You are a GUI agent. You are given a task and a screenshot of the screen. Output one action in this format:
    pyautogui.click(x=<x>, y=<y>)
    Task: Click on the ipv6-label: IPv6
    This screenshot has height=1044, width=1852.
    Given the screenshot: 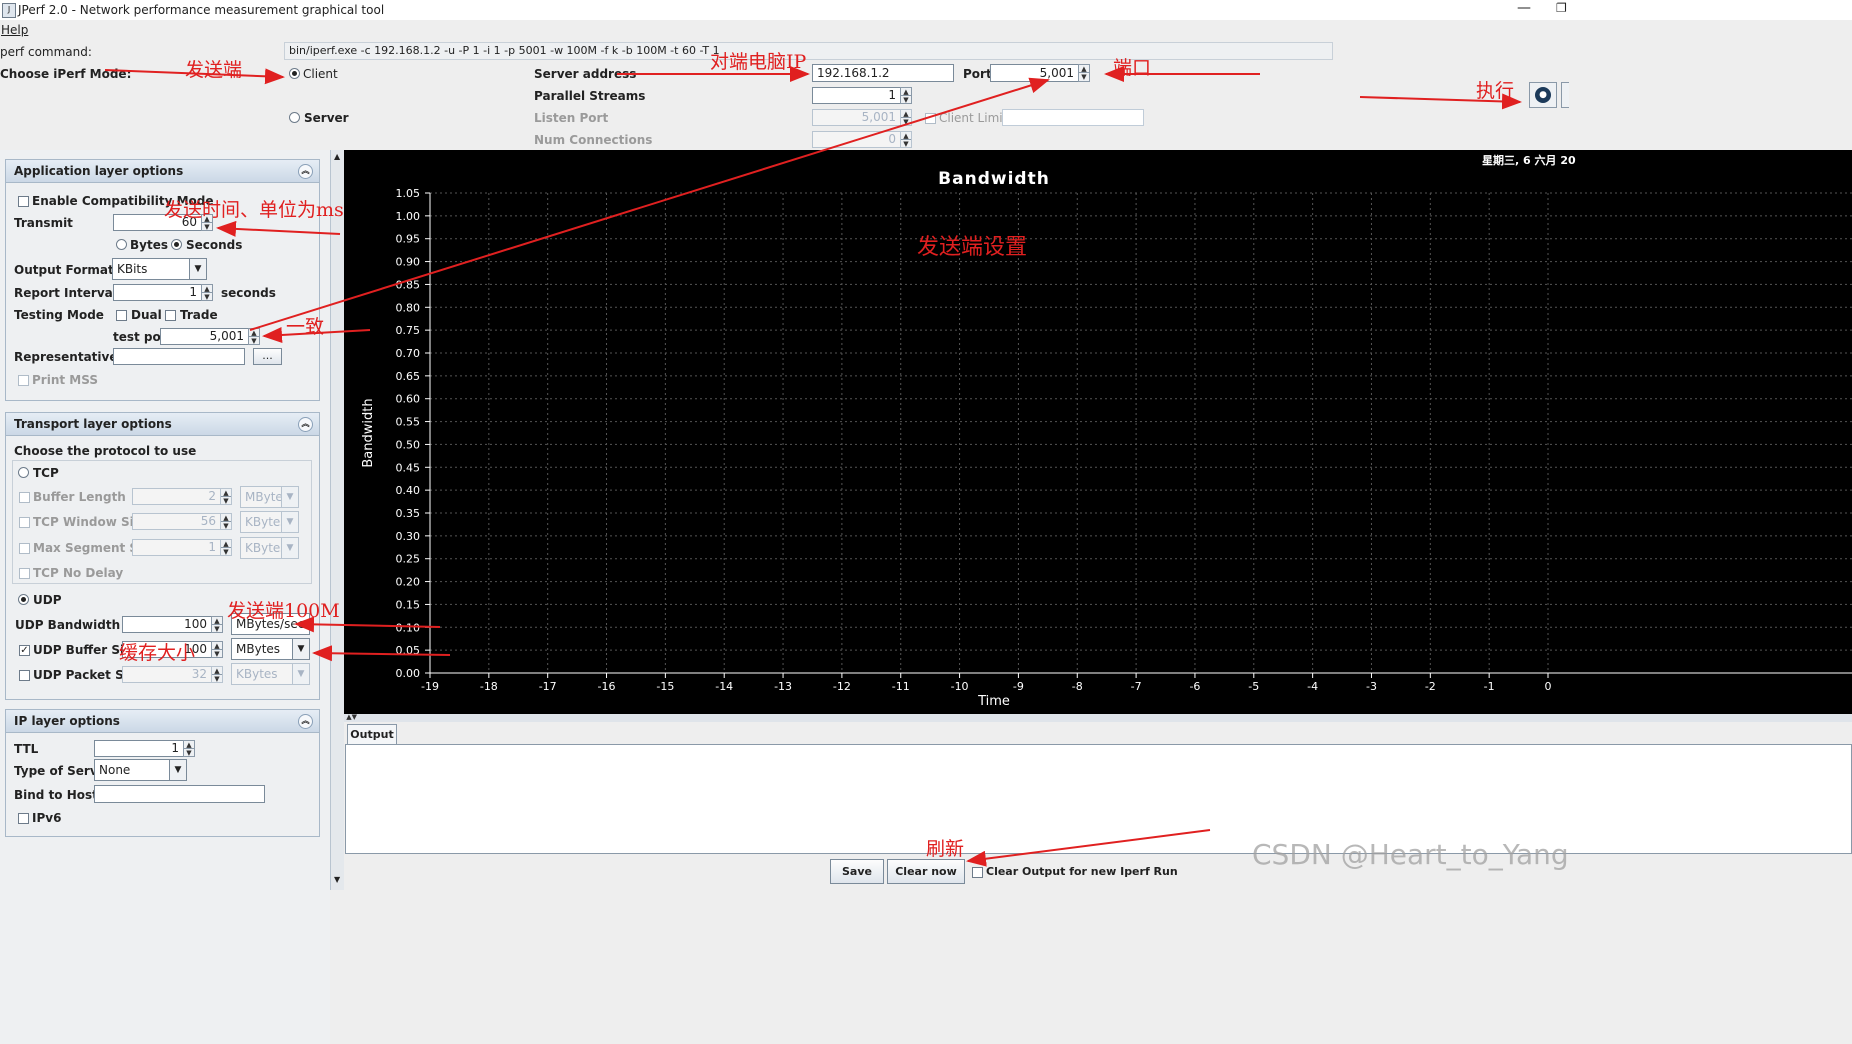 What is the action you would take?
    pyautogui.click(x=47, y=818)
    